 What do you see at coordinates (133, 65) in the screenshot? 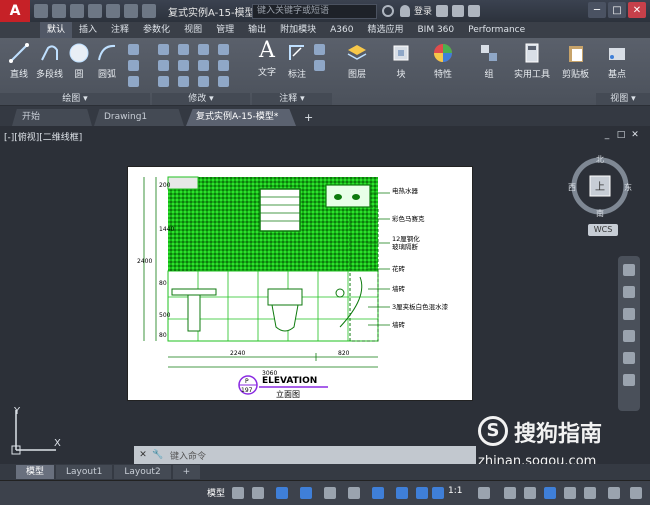
I see `hatch-icon` at bounding box center [133, 65].